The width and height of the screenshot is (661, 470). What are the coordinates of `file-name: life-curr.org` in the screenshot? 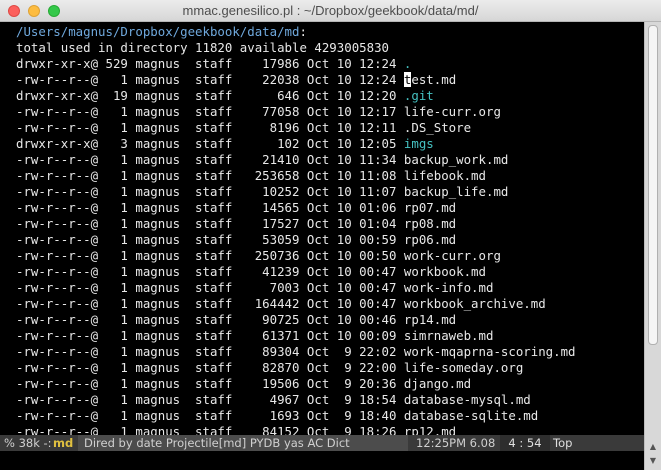 It's located at (452, 111).